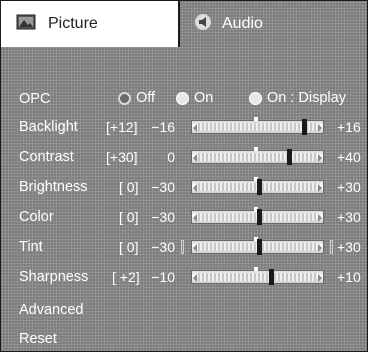 The height and width of the screenshot is (352, 368). Describe the element at coordinates (129, 217) in the screenshot. I see `color-adjust-value: [ 0]` at that location.